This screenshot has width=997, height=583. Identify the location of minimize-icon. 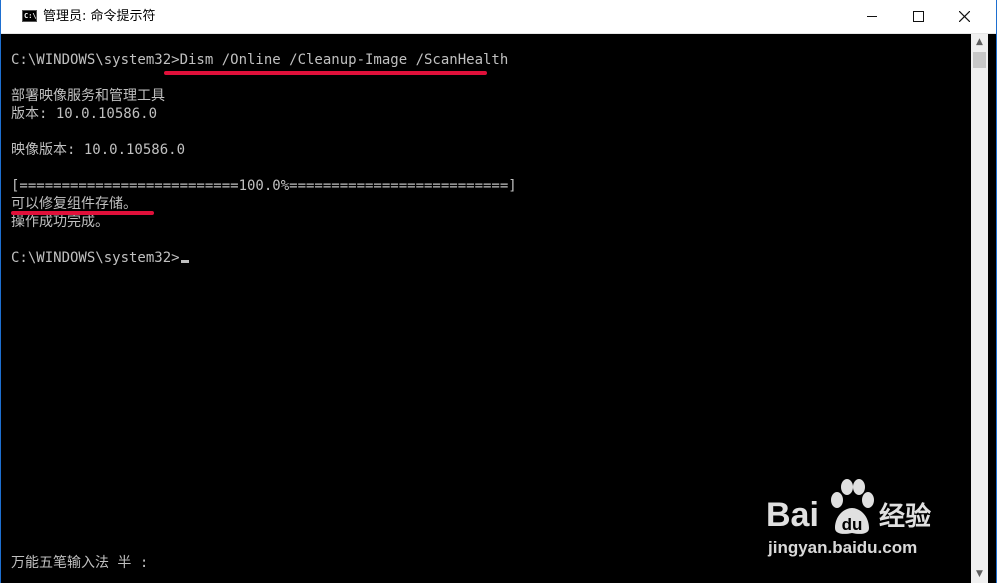
(872, 16).